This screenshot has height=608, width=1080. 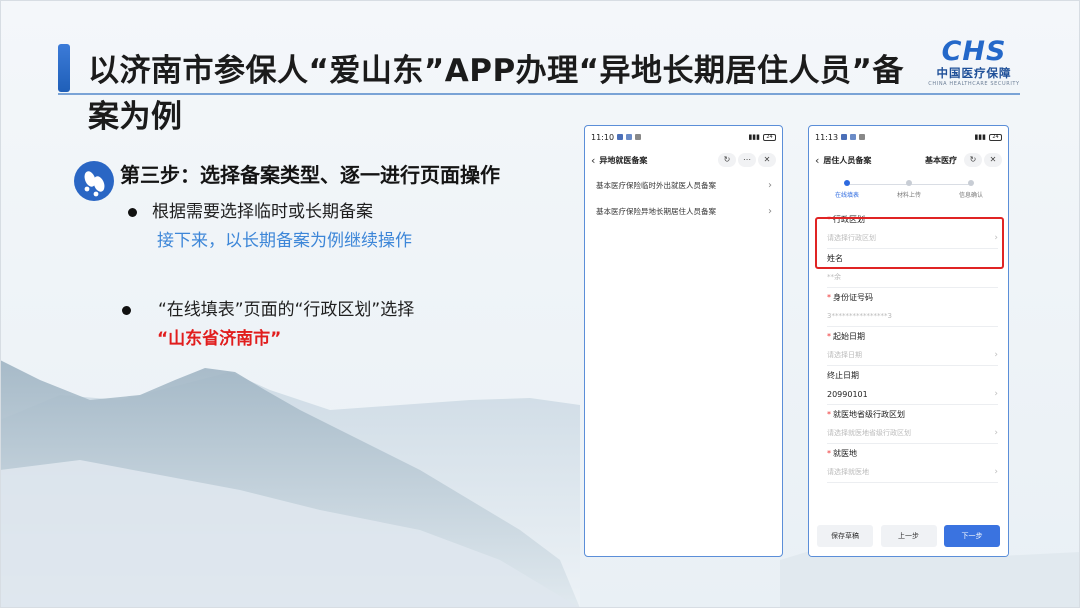 What do you see at coordinates (827, 137) in the screenshot?
I see `status-time: 11:13` at bounding box center [827, 137].